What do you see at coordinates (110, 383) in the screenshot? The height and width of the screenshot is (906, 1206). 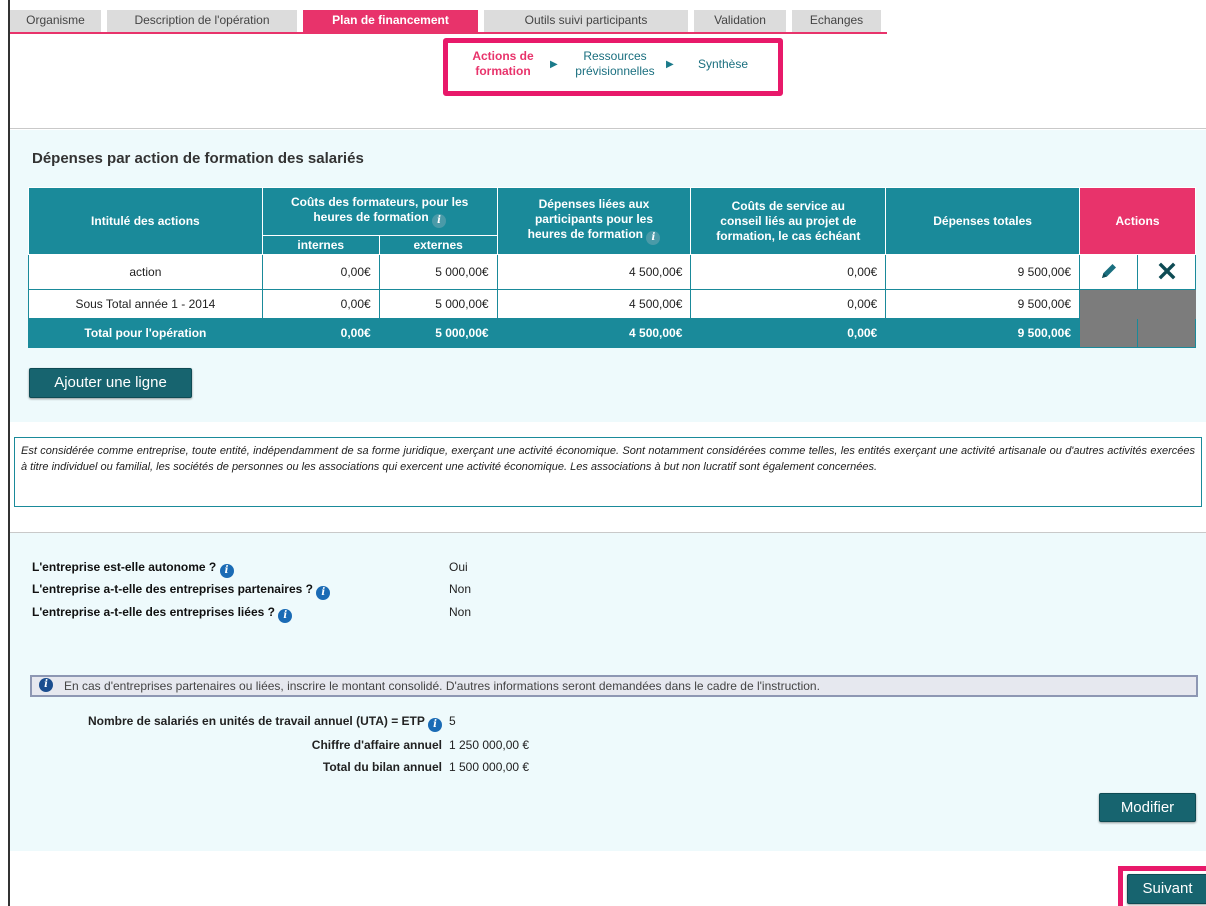 I see `add-line-button: Ajouter une ligne` at bounding box center [110, 383].